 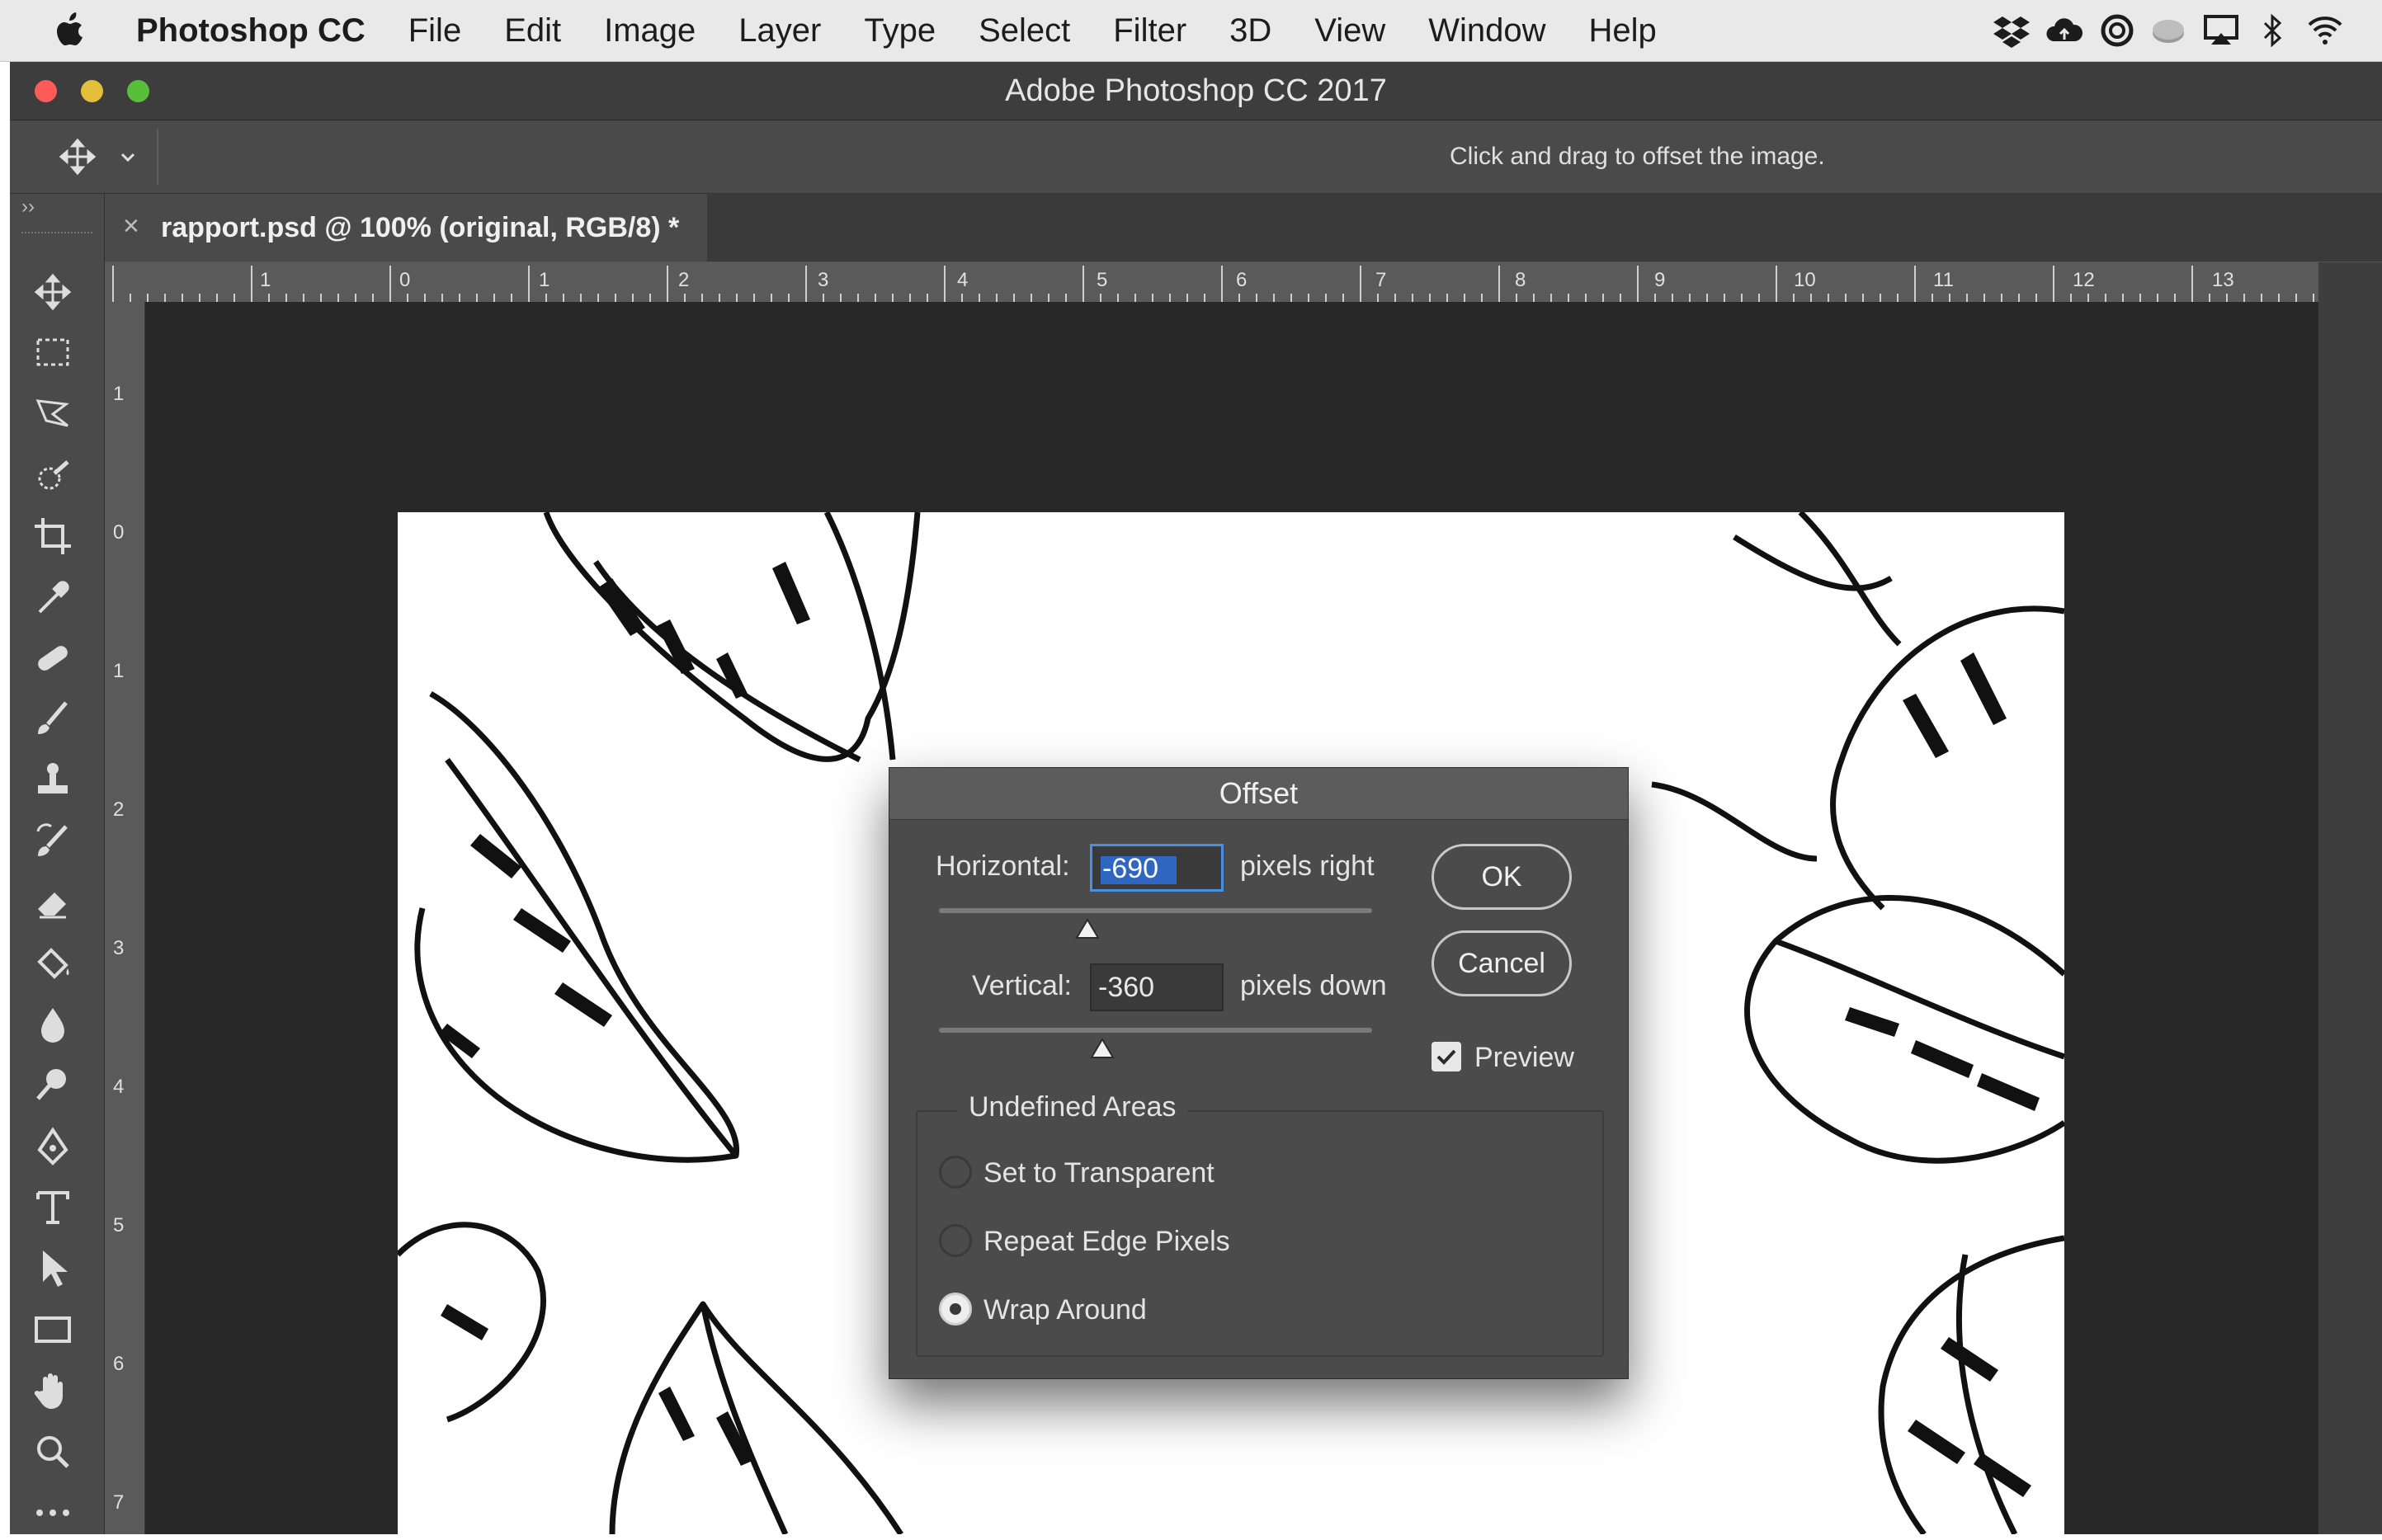 I want to click on ruler-label: 0, so click(x=119, y=532).